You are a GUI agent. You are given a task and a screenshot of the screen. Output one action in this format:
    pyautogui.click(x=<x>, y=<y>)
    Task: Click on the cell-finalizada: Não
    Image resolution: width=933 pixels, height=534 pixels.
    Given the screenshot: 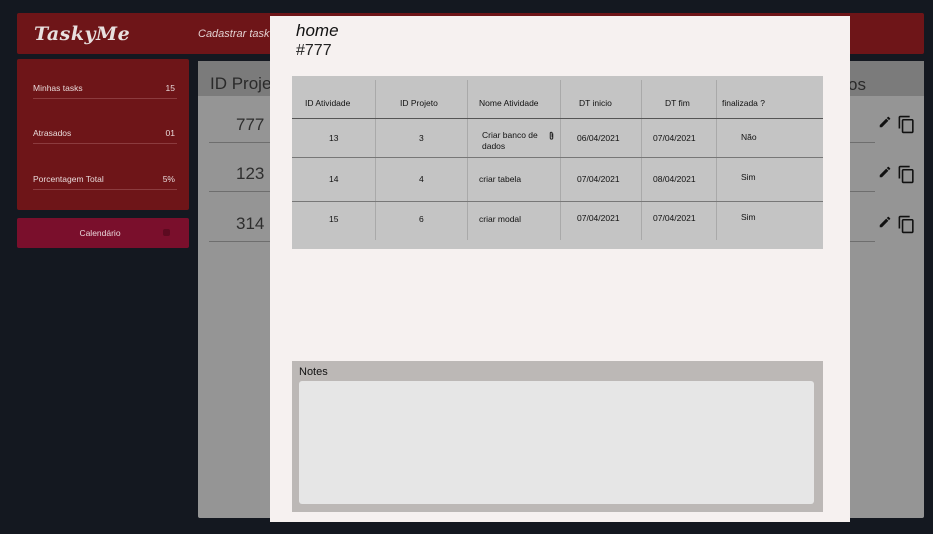 What is the action you would take?
    pyautogui.click(x=749, y=137)
    